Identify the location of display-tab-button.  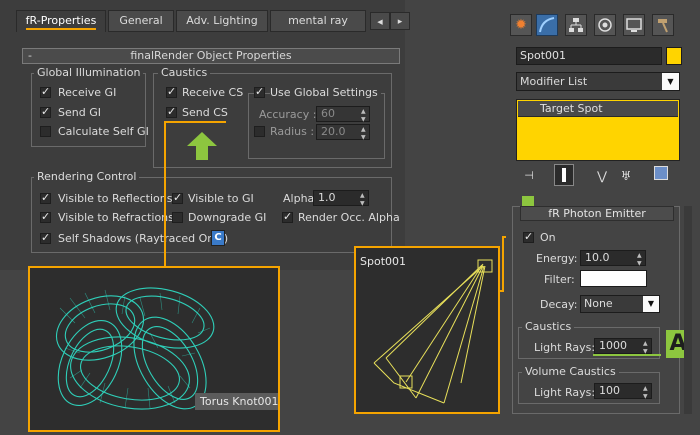
(634, 25).